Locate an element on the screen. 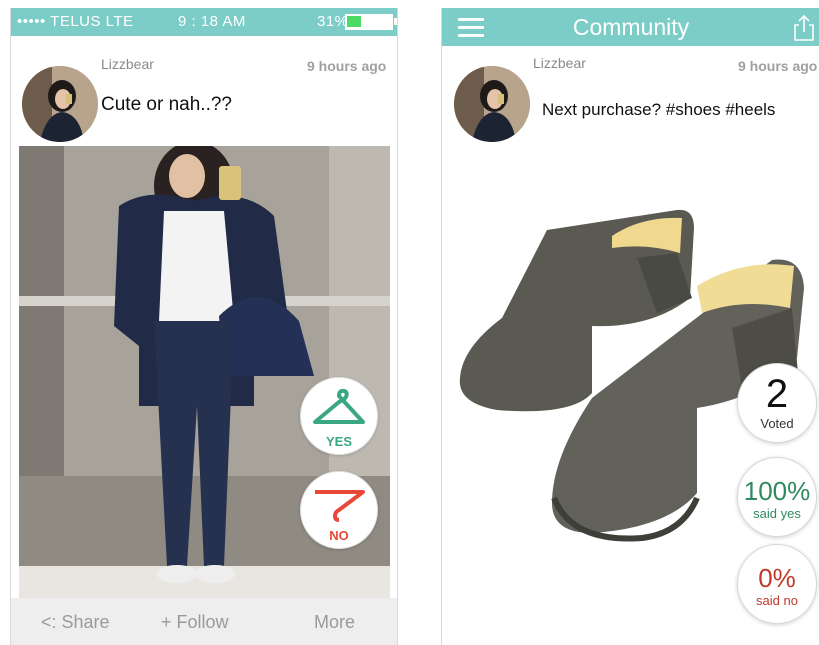 The height and width of the screenshot is (645, 819). post-caption: Cute or nah..?? is located at coordinates (166, 104).